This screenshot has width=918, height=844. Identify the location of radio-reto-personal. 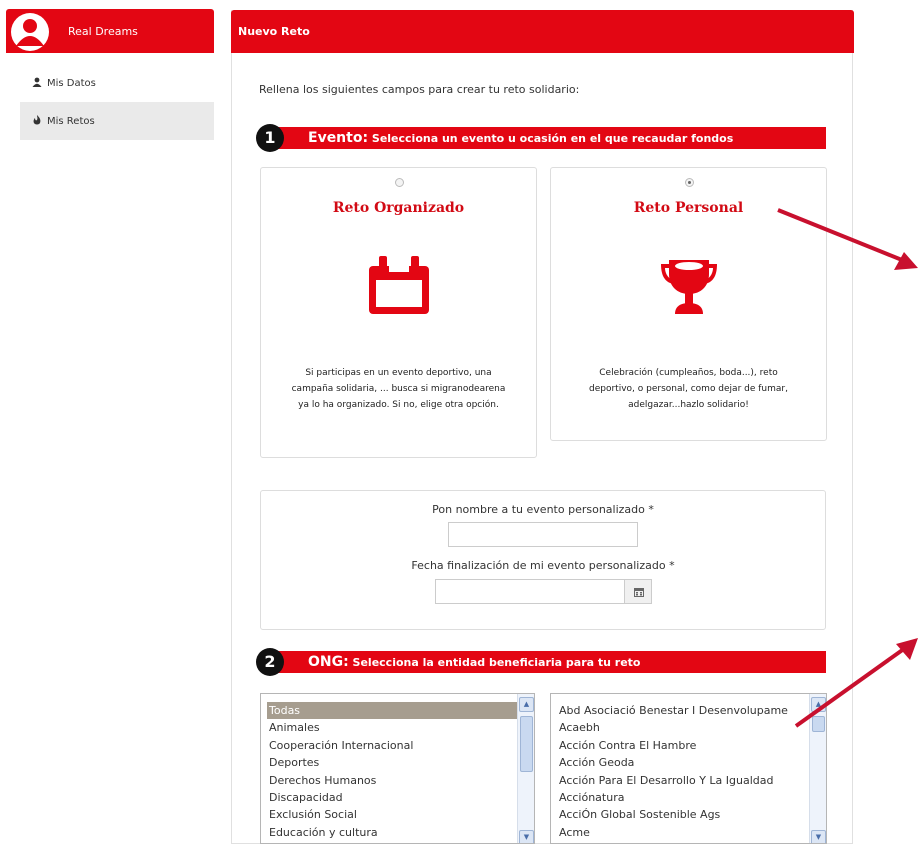
(689, 182).